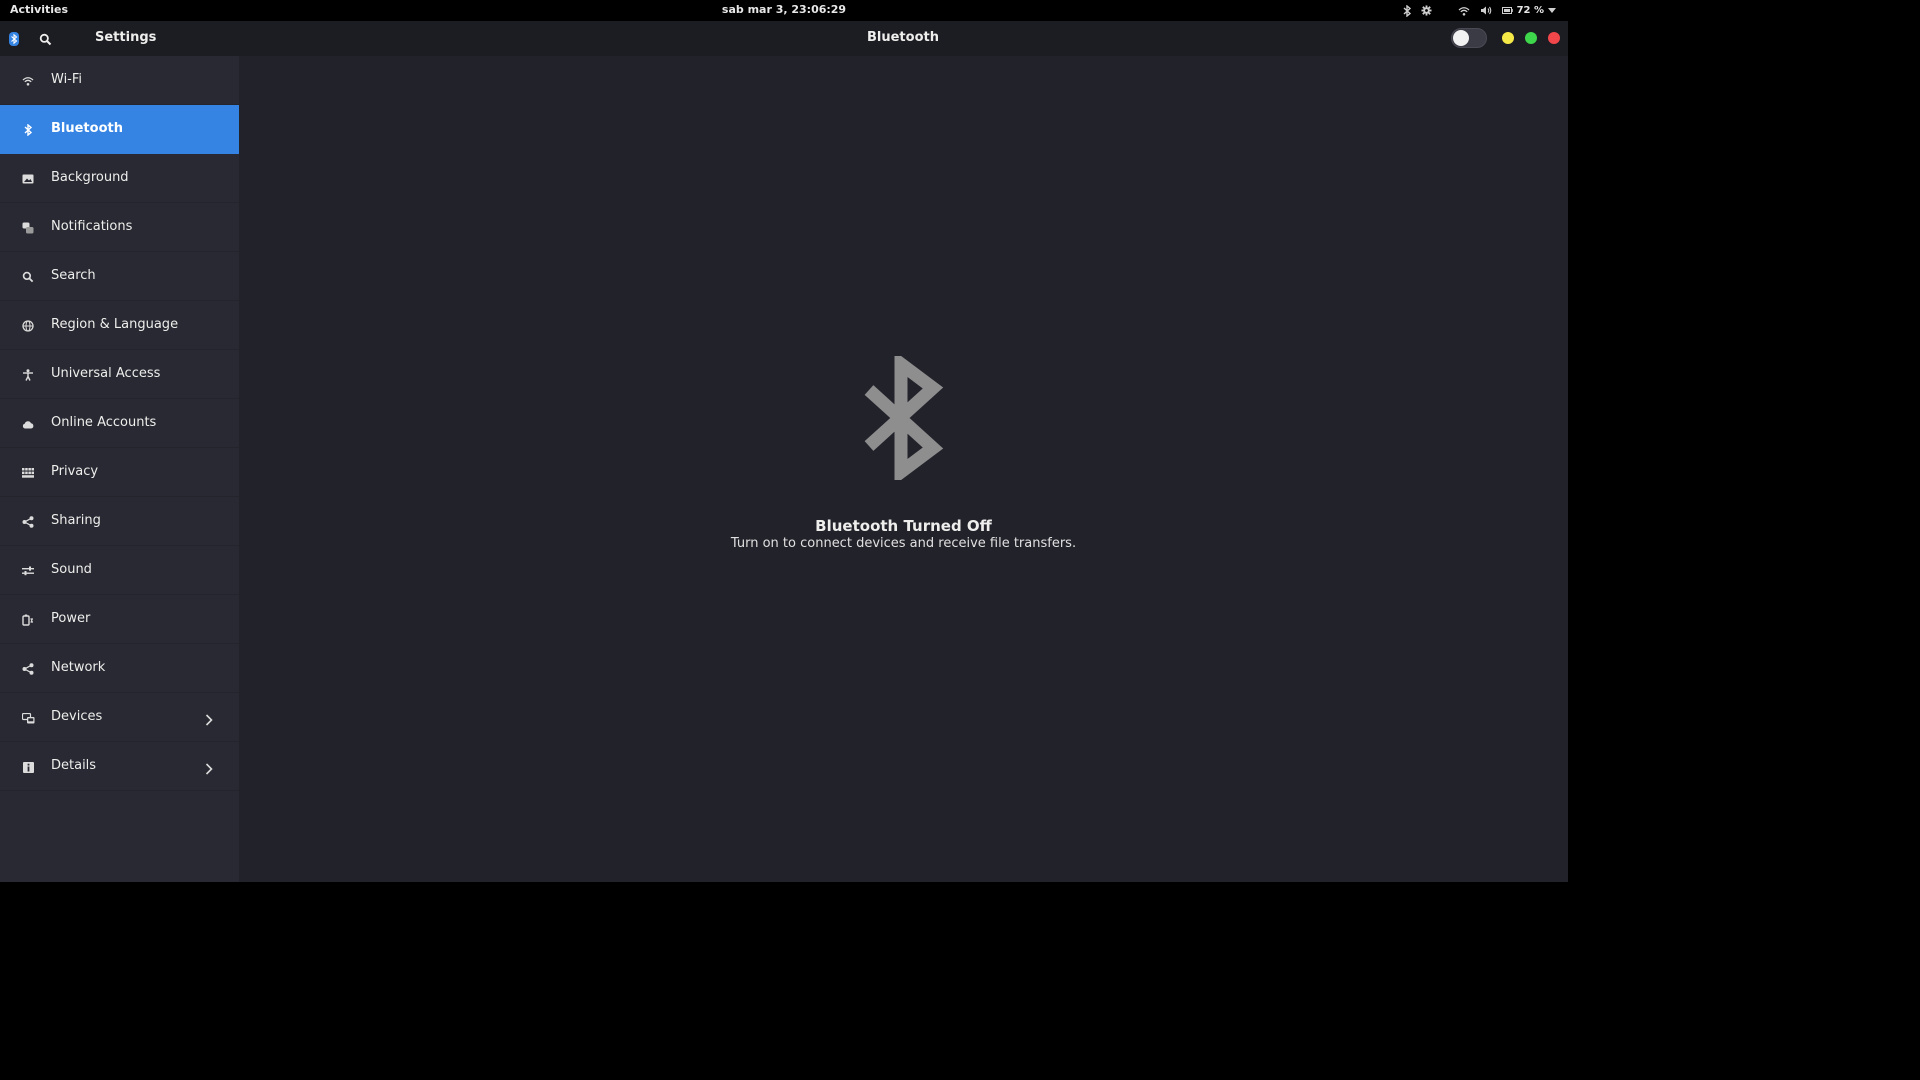  Describe the element at coordinates (75, 471) in the screenshot. I see `sidebar-item-label: Privacy` at that location.